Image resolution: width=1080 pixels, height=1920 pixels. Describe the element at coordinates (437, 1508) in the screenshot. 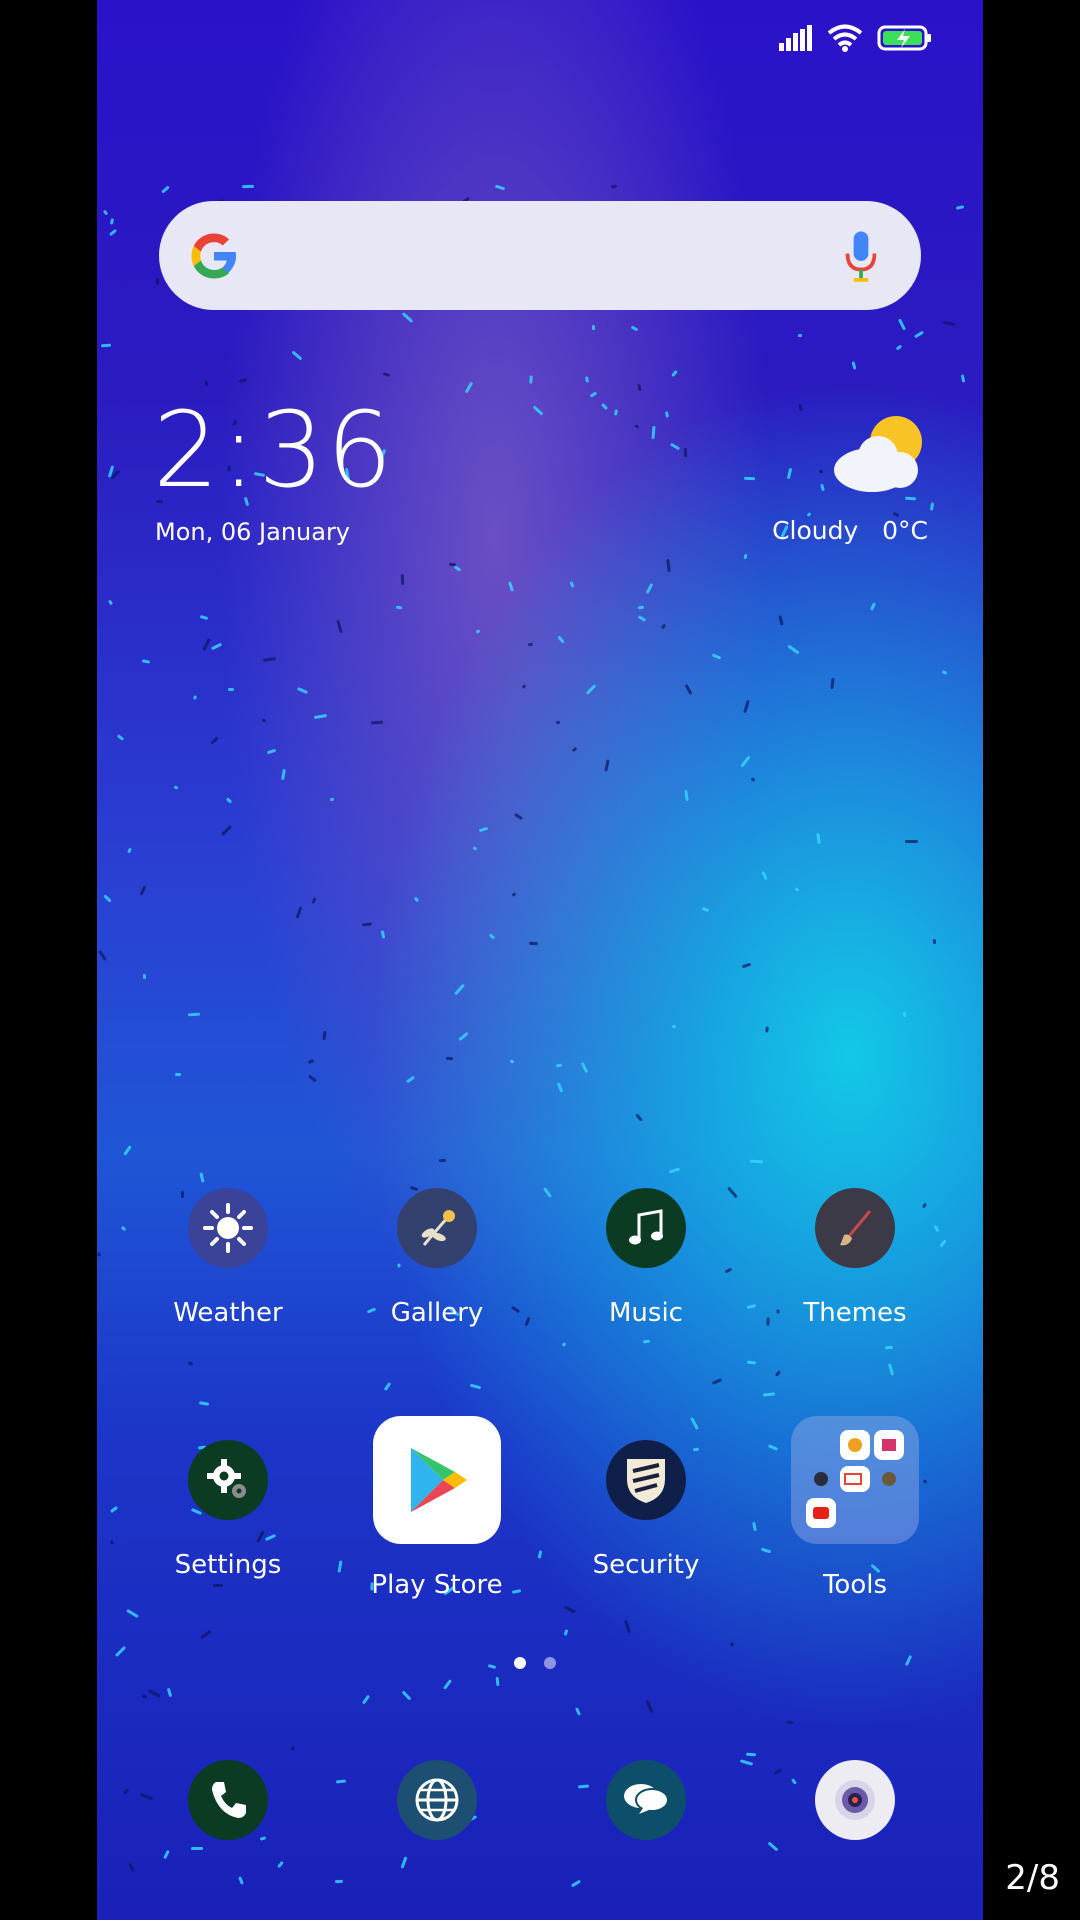

I see `app-play-store: Play Store` at that location.